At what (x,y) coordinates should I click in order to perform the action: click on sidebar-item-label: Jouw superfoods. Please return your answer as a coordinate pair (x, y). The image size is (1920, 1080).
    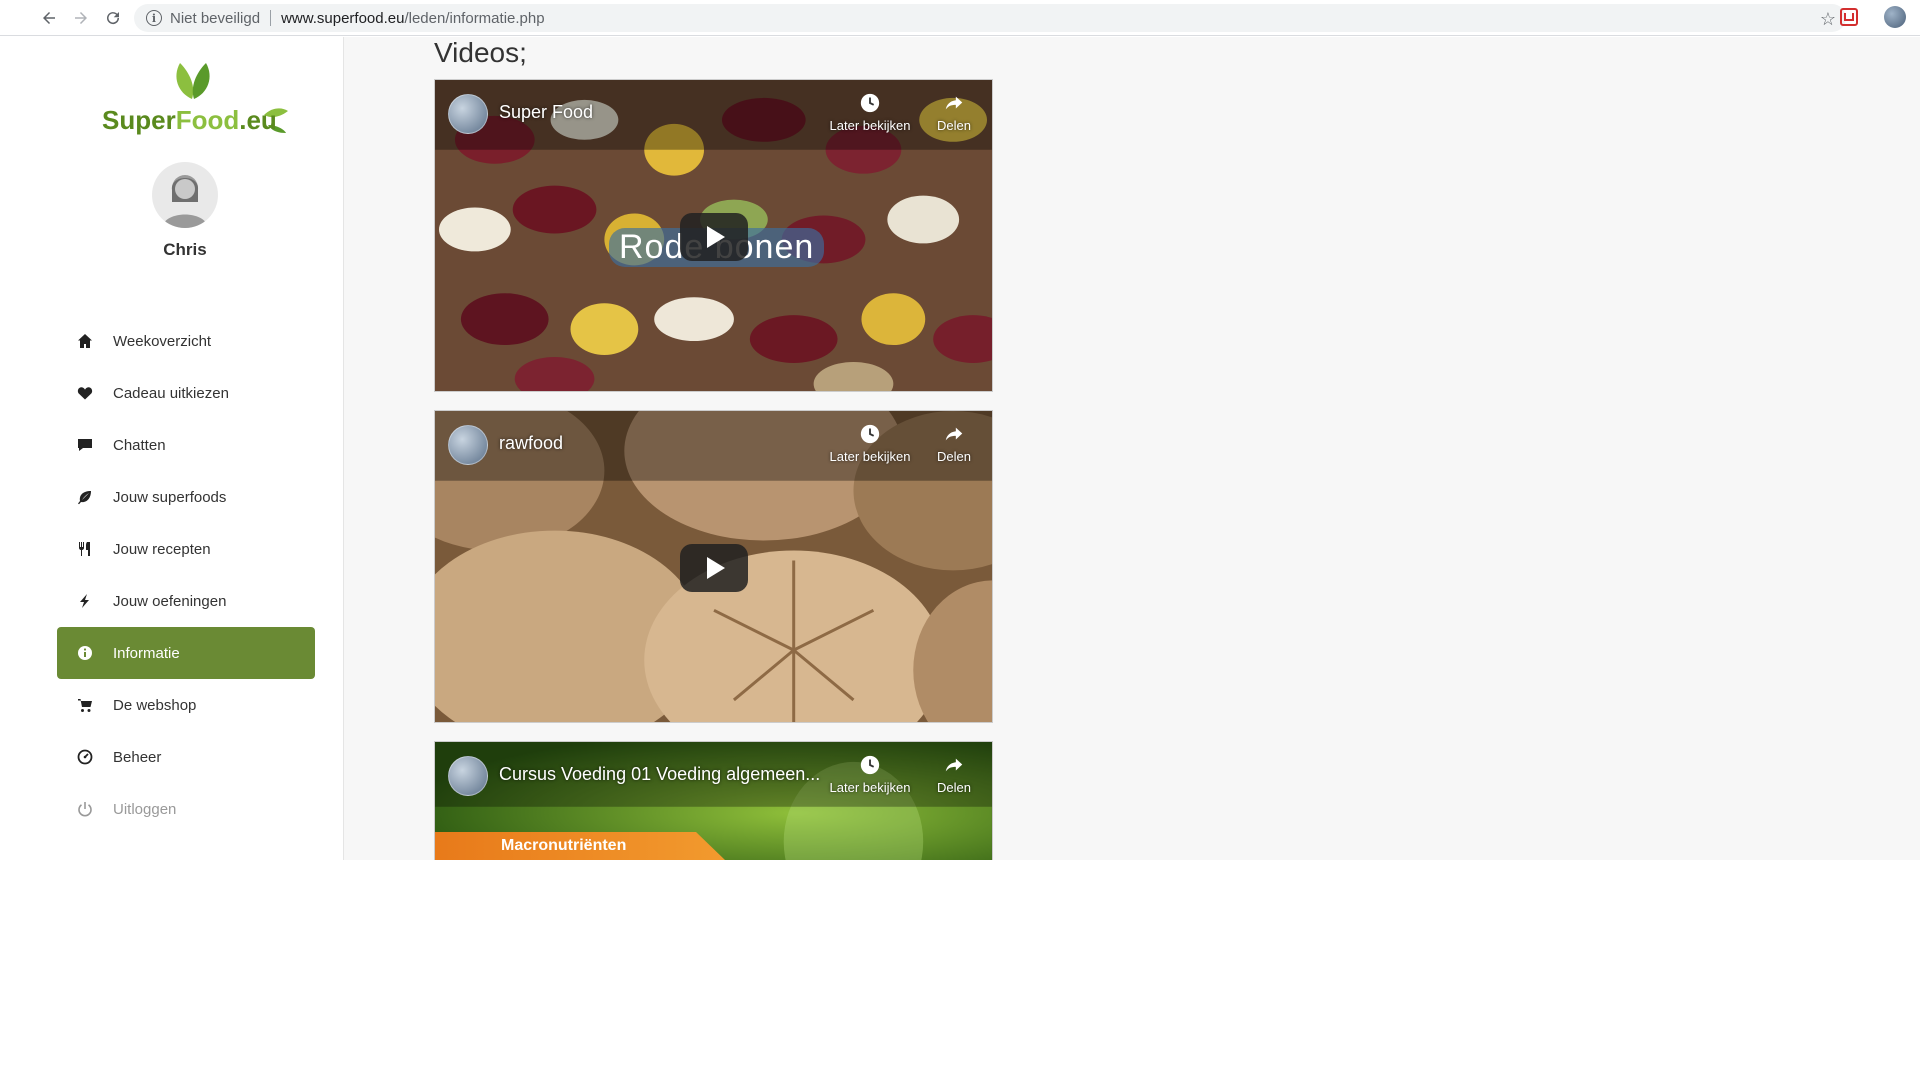
    Looking at the image, I should click on (170, 497).